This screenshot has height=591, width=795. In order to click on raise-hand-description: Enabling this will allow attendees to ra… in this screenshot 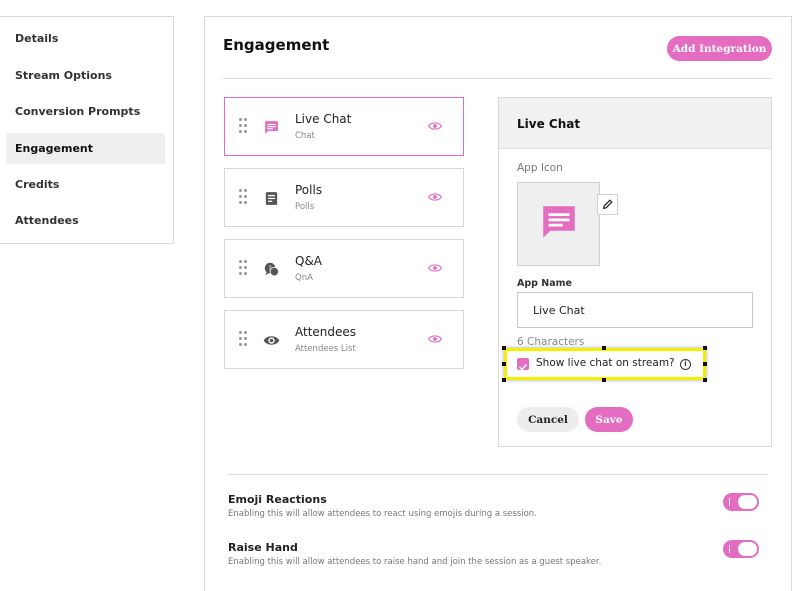, I will do `click(415, 562)`.